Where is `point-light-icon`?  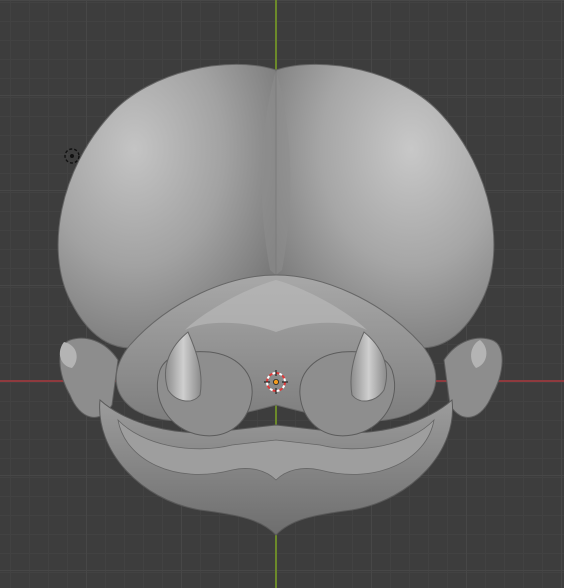
point-light-icon is located at coordinates (72, 156).